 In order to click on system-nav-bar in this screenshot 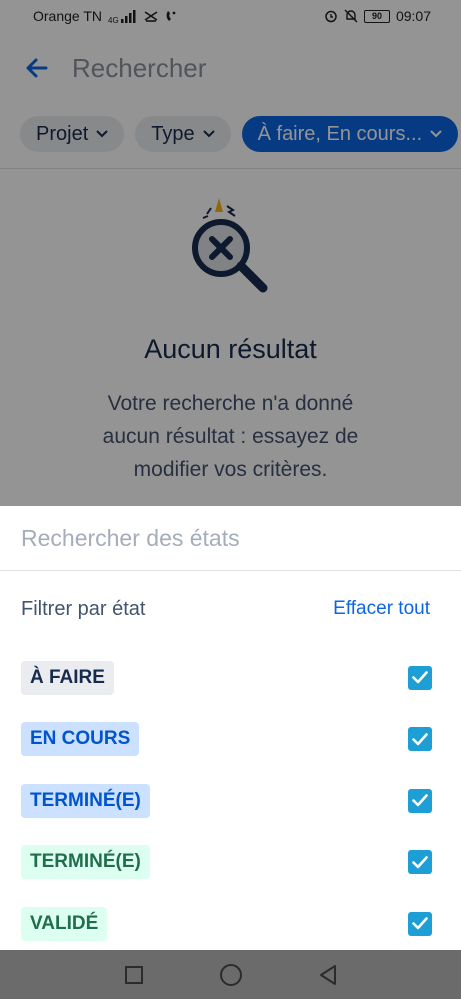, I will do `click(230, 974)`.